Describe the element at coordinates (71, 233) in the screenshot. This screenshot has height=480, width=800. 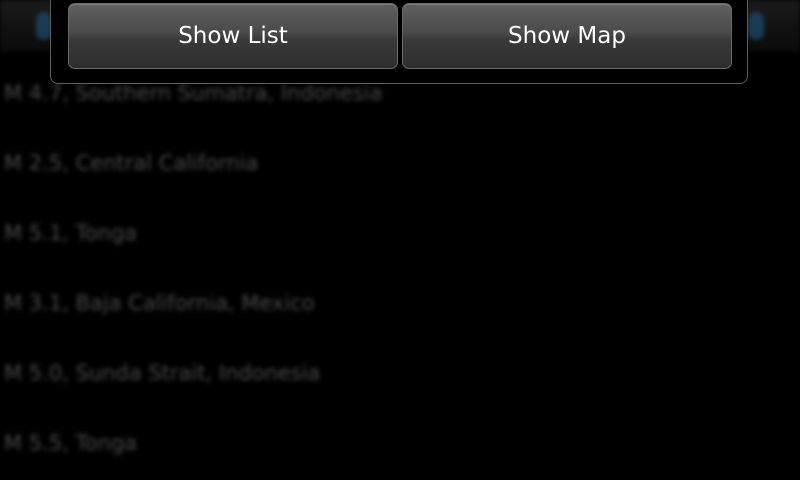
I see `list-item: M 5.1, Tonga` at that location.